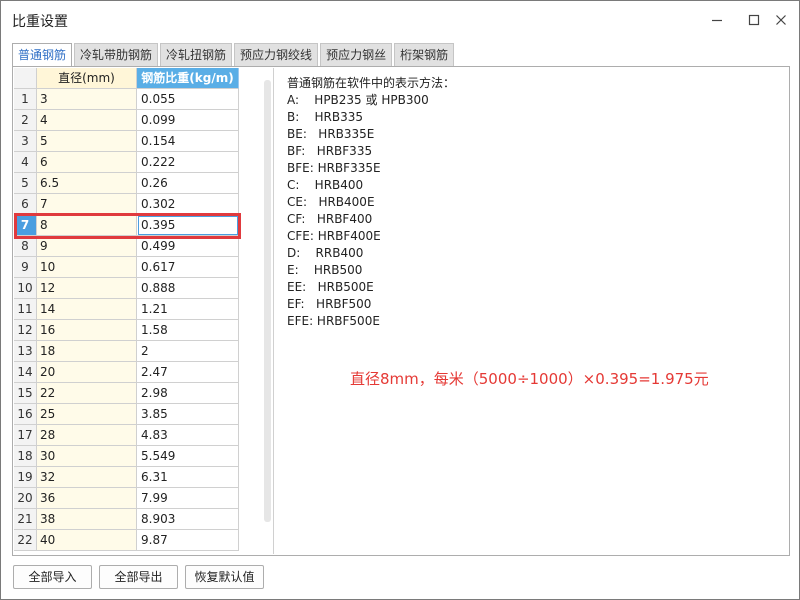 The image size is (800, 600). I want to click on weight-cell: 6.31, so click(188, 477).